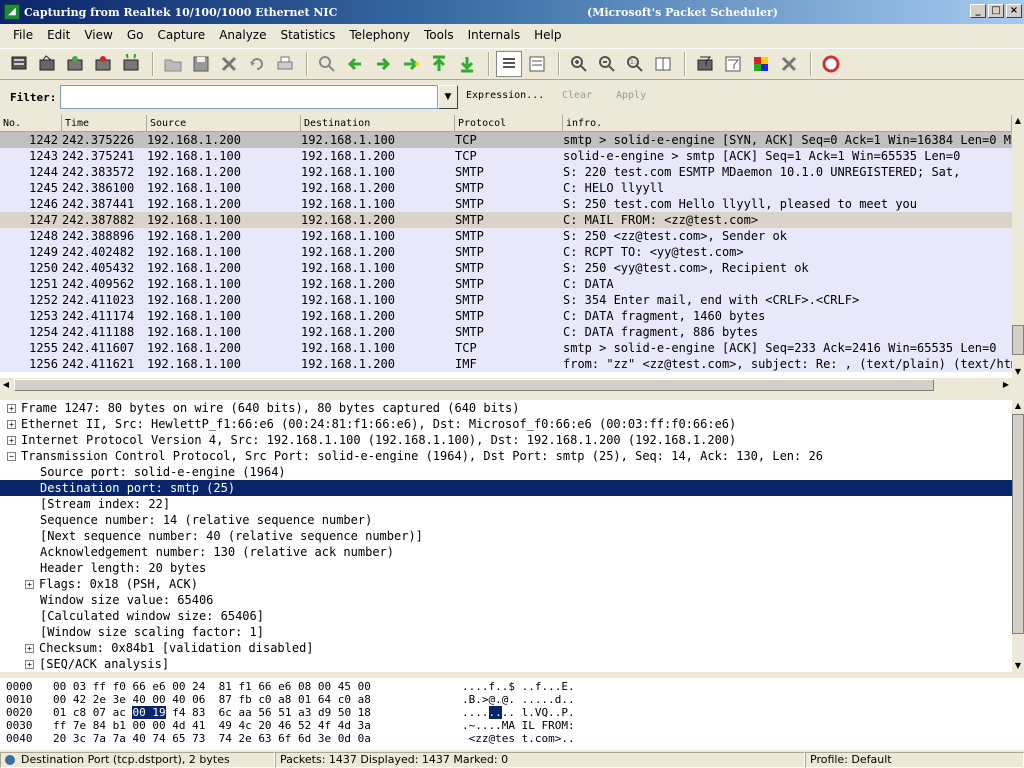  What do you see at coordinates (173, 64) in the screenshot?
I see `open-file-icon` at bounding box center [173, 64].